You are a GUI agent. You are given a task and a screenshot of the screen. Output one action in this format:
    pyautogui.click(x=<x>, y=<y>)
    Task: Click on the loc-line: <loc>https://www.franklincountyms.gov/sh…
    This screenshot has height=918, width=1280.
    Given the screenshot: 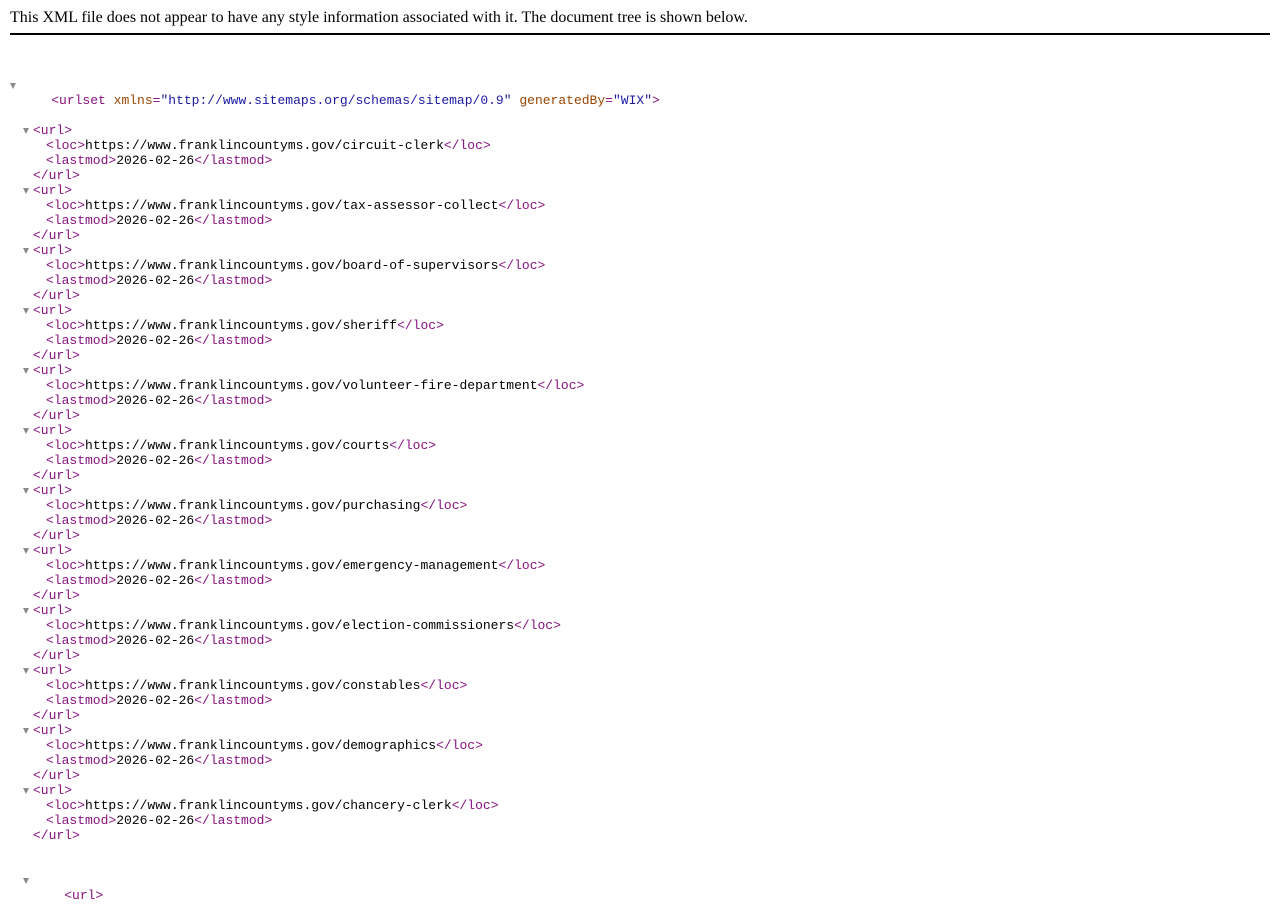 What is the action you would take?
    pyautogui.click(x=330, y=325)
    